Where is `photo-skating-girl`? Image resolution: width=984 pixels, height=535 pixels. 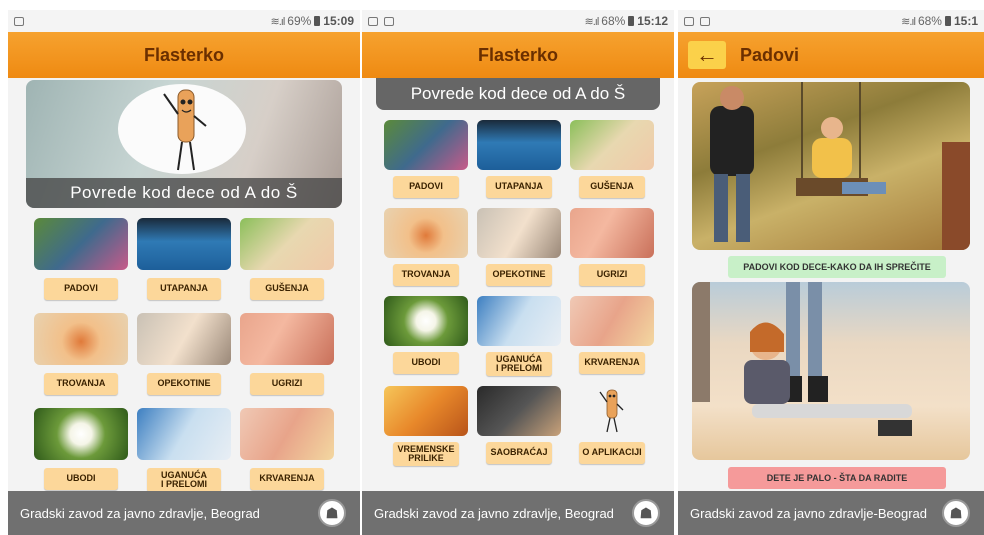 photo-skating-girl is located at coordinates (831, 371).